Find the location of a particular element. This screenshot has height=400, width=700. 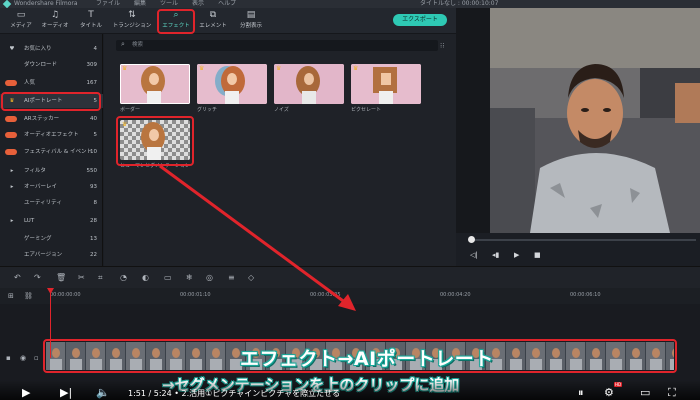

app-name: Wondershare Filmora is located at coordinates (46, 3).